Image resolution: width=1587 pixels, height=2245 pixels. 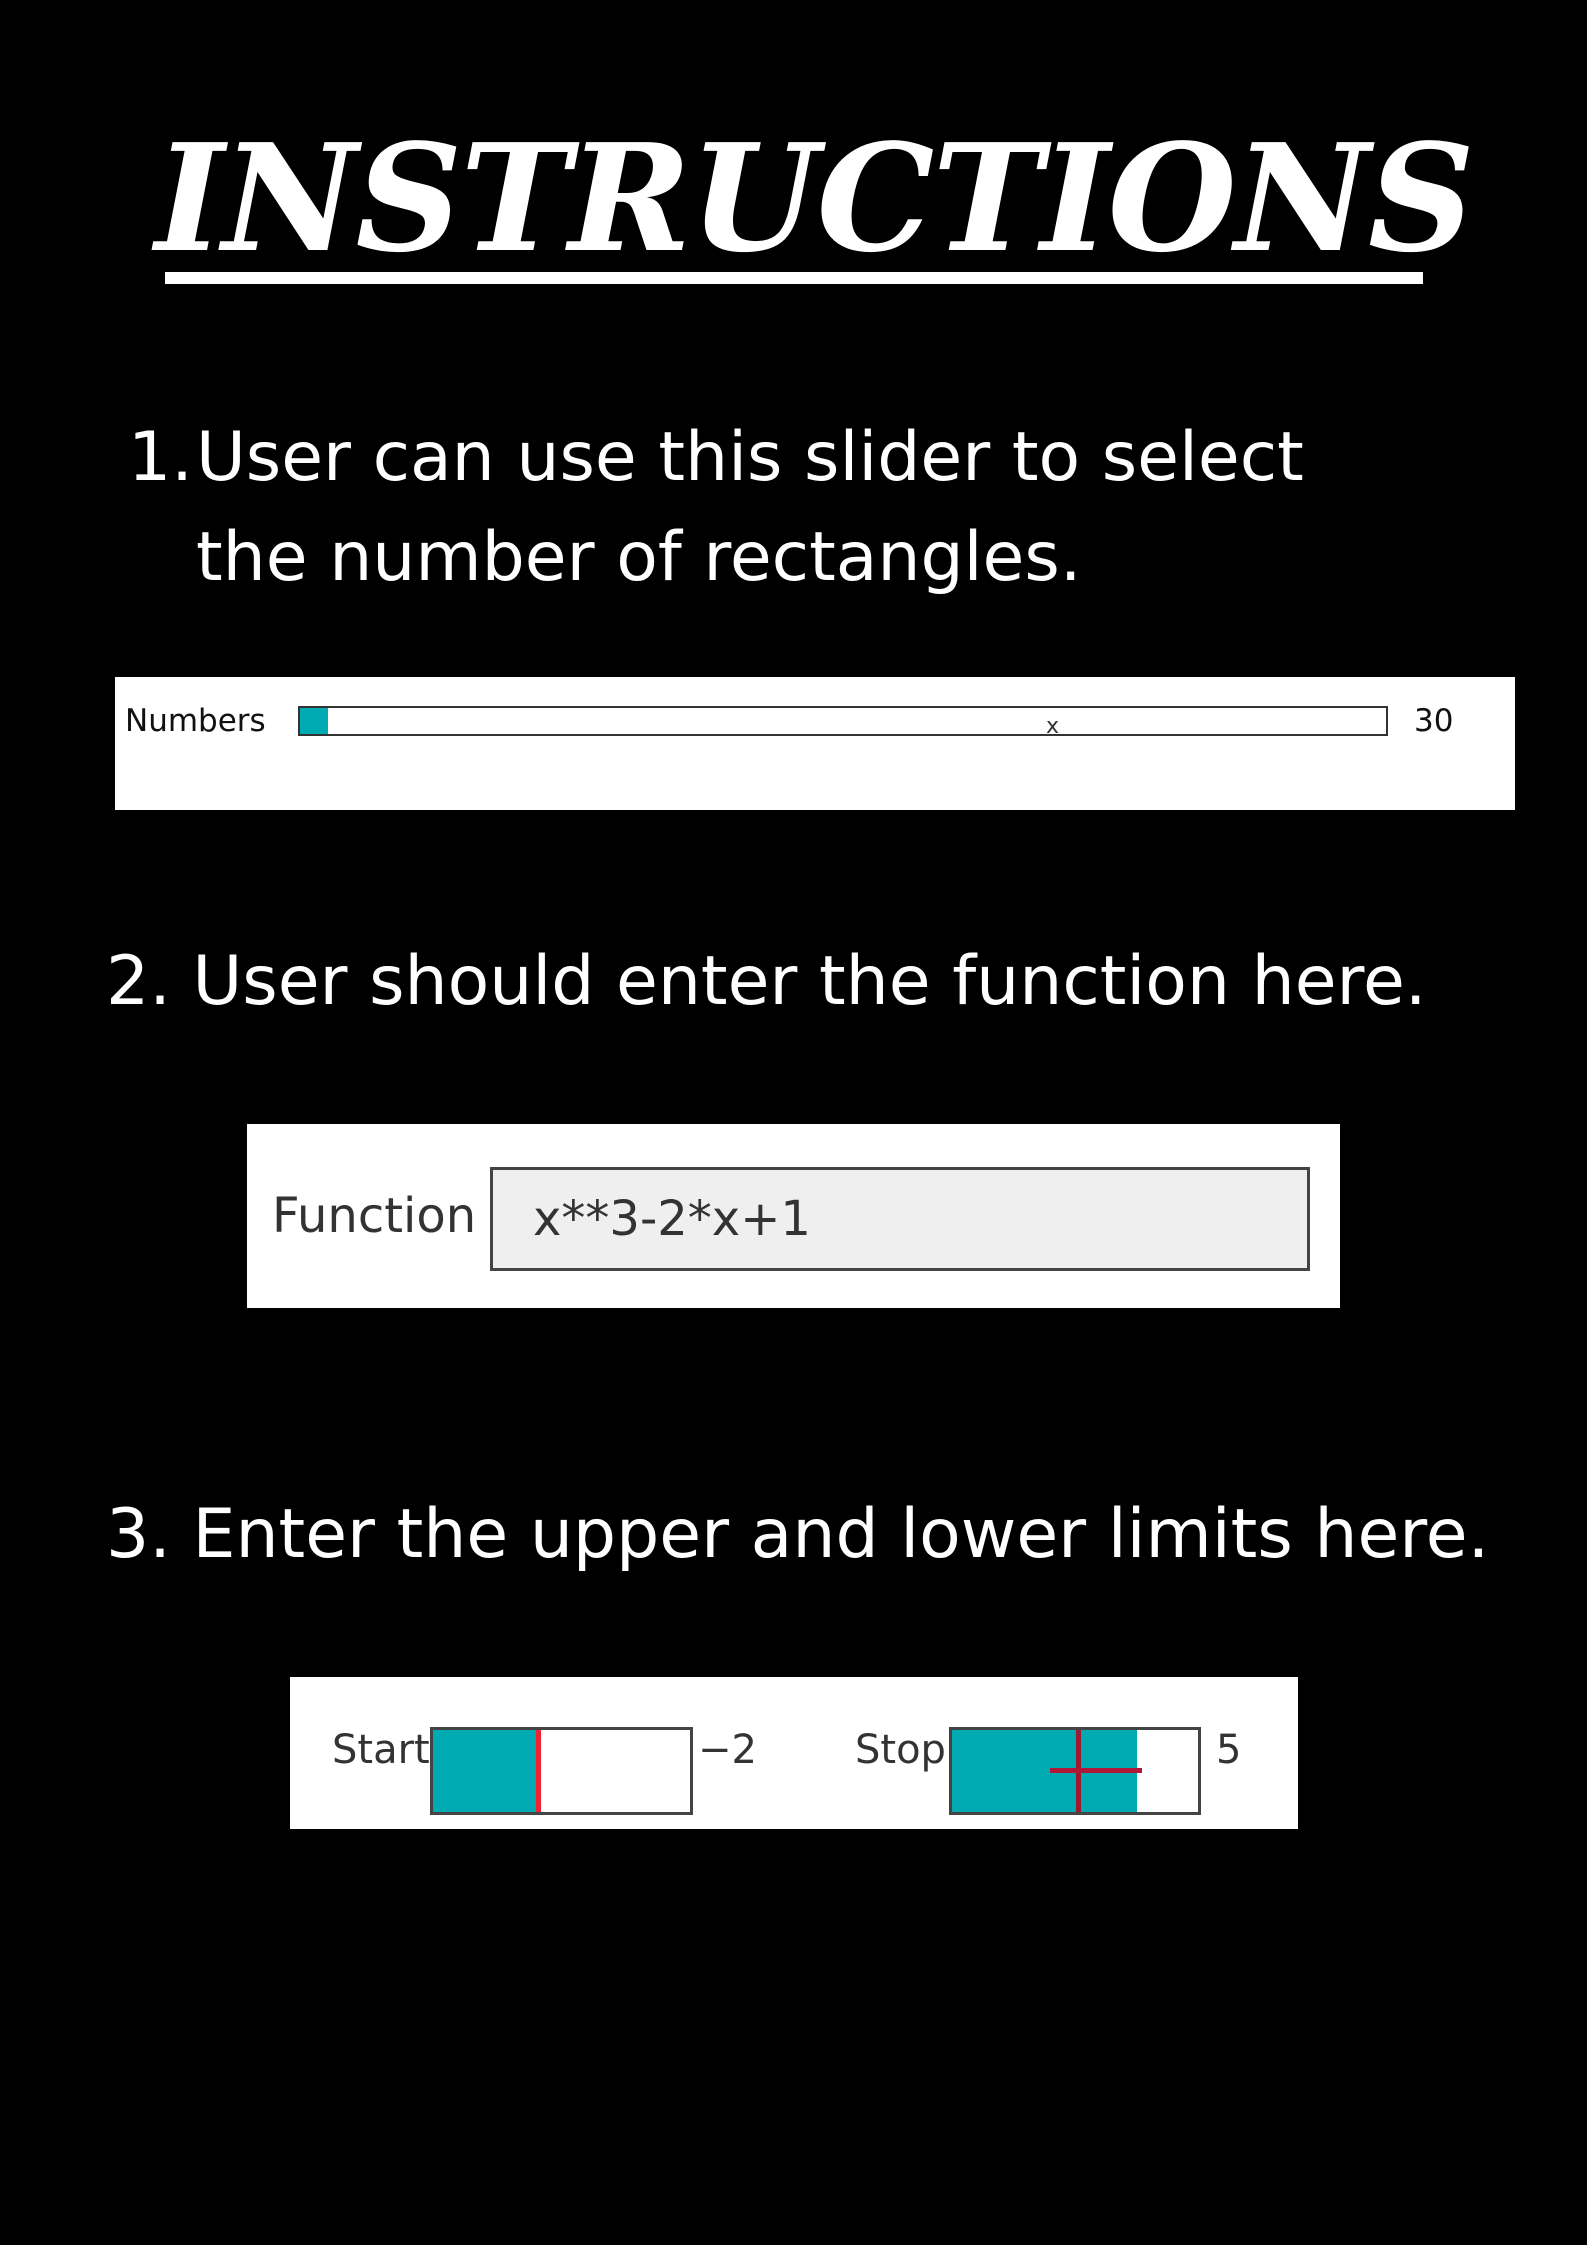 I want to click on stop-slider-value: 5, so click(x=1229, y=1750).